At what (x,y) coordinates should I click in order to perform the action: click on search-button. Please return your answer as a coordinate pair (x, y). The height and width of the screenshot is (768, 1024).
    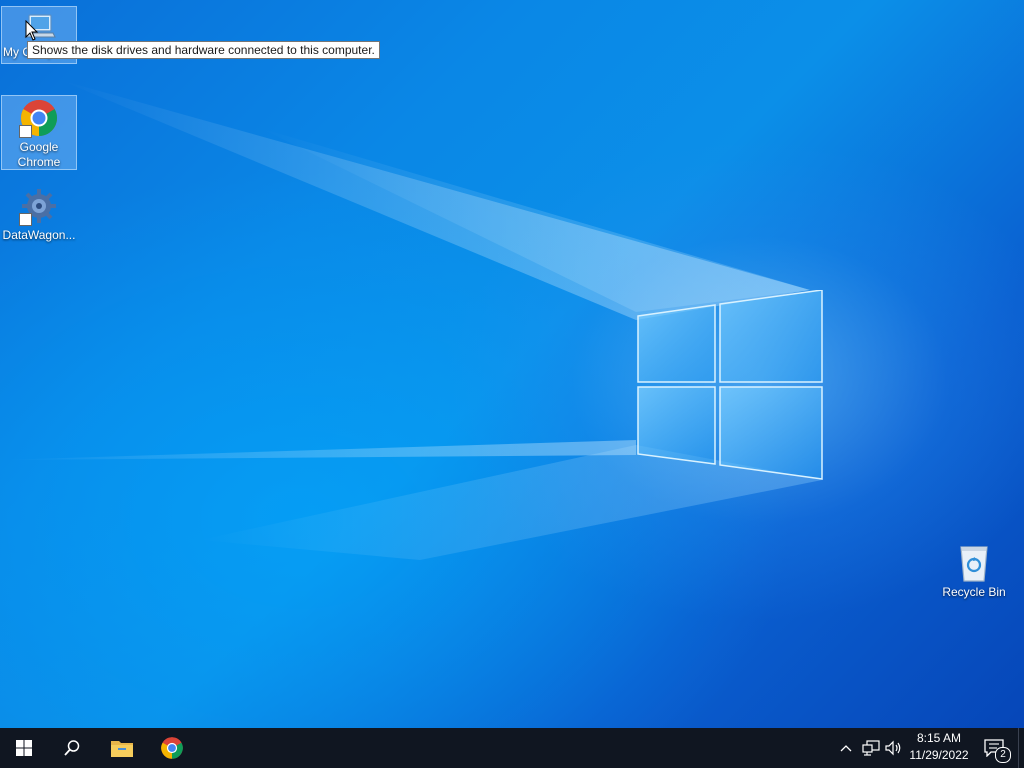
    Looking at the image, I should click on (72, 748).